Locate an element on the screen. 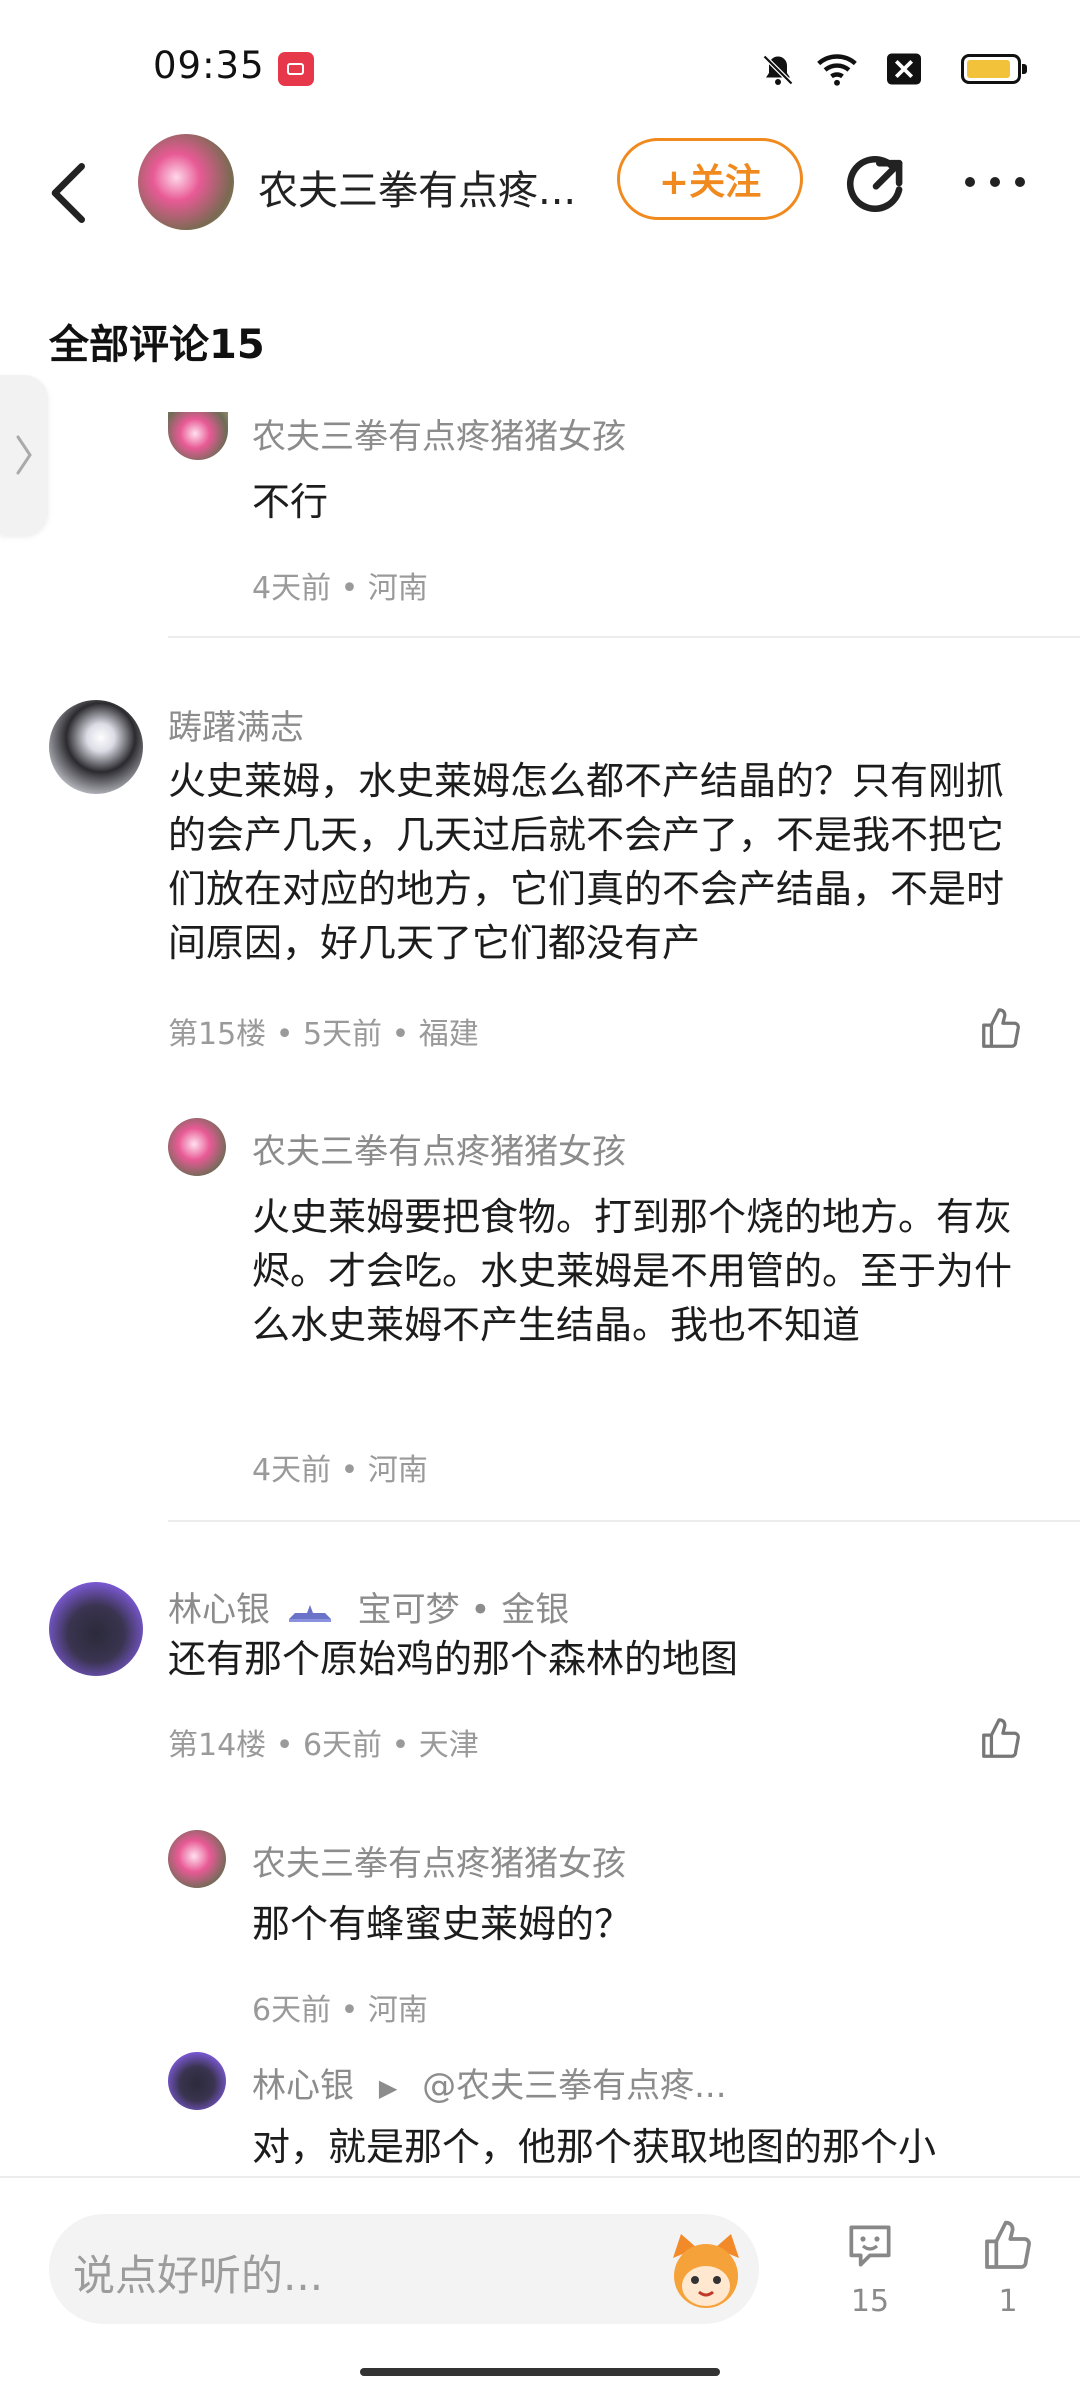  thumbs-up-icon is located at coordinates (1008, 2244).